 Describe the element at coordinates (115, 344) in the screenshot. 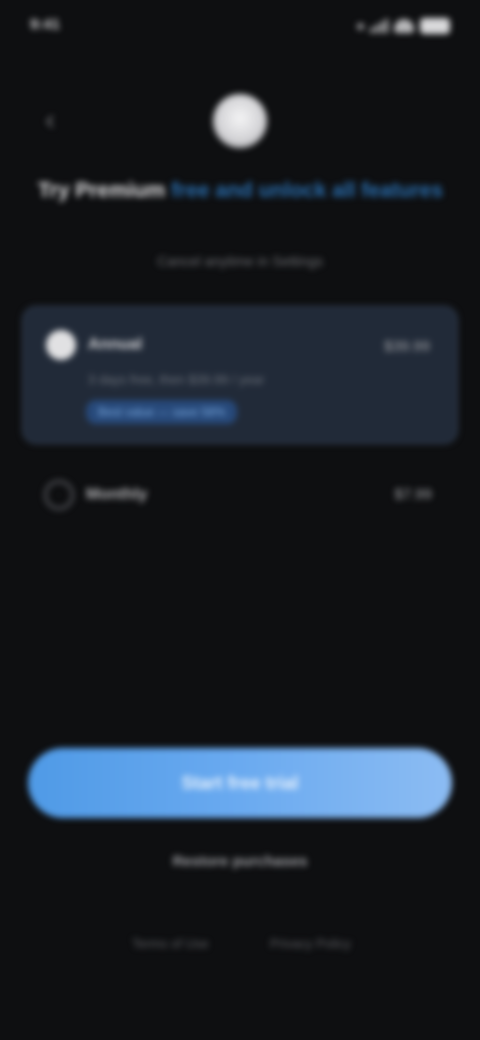

I see `plan-title: Annual` at that location.